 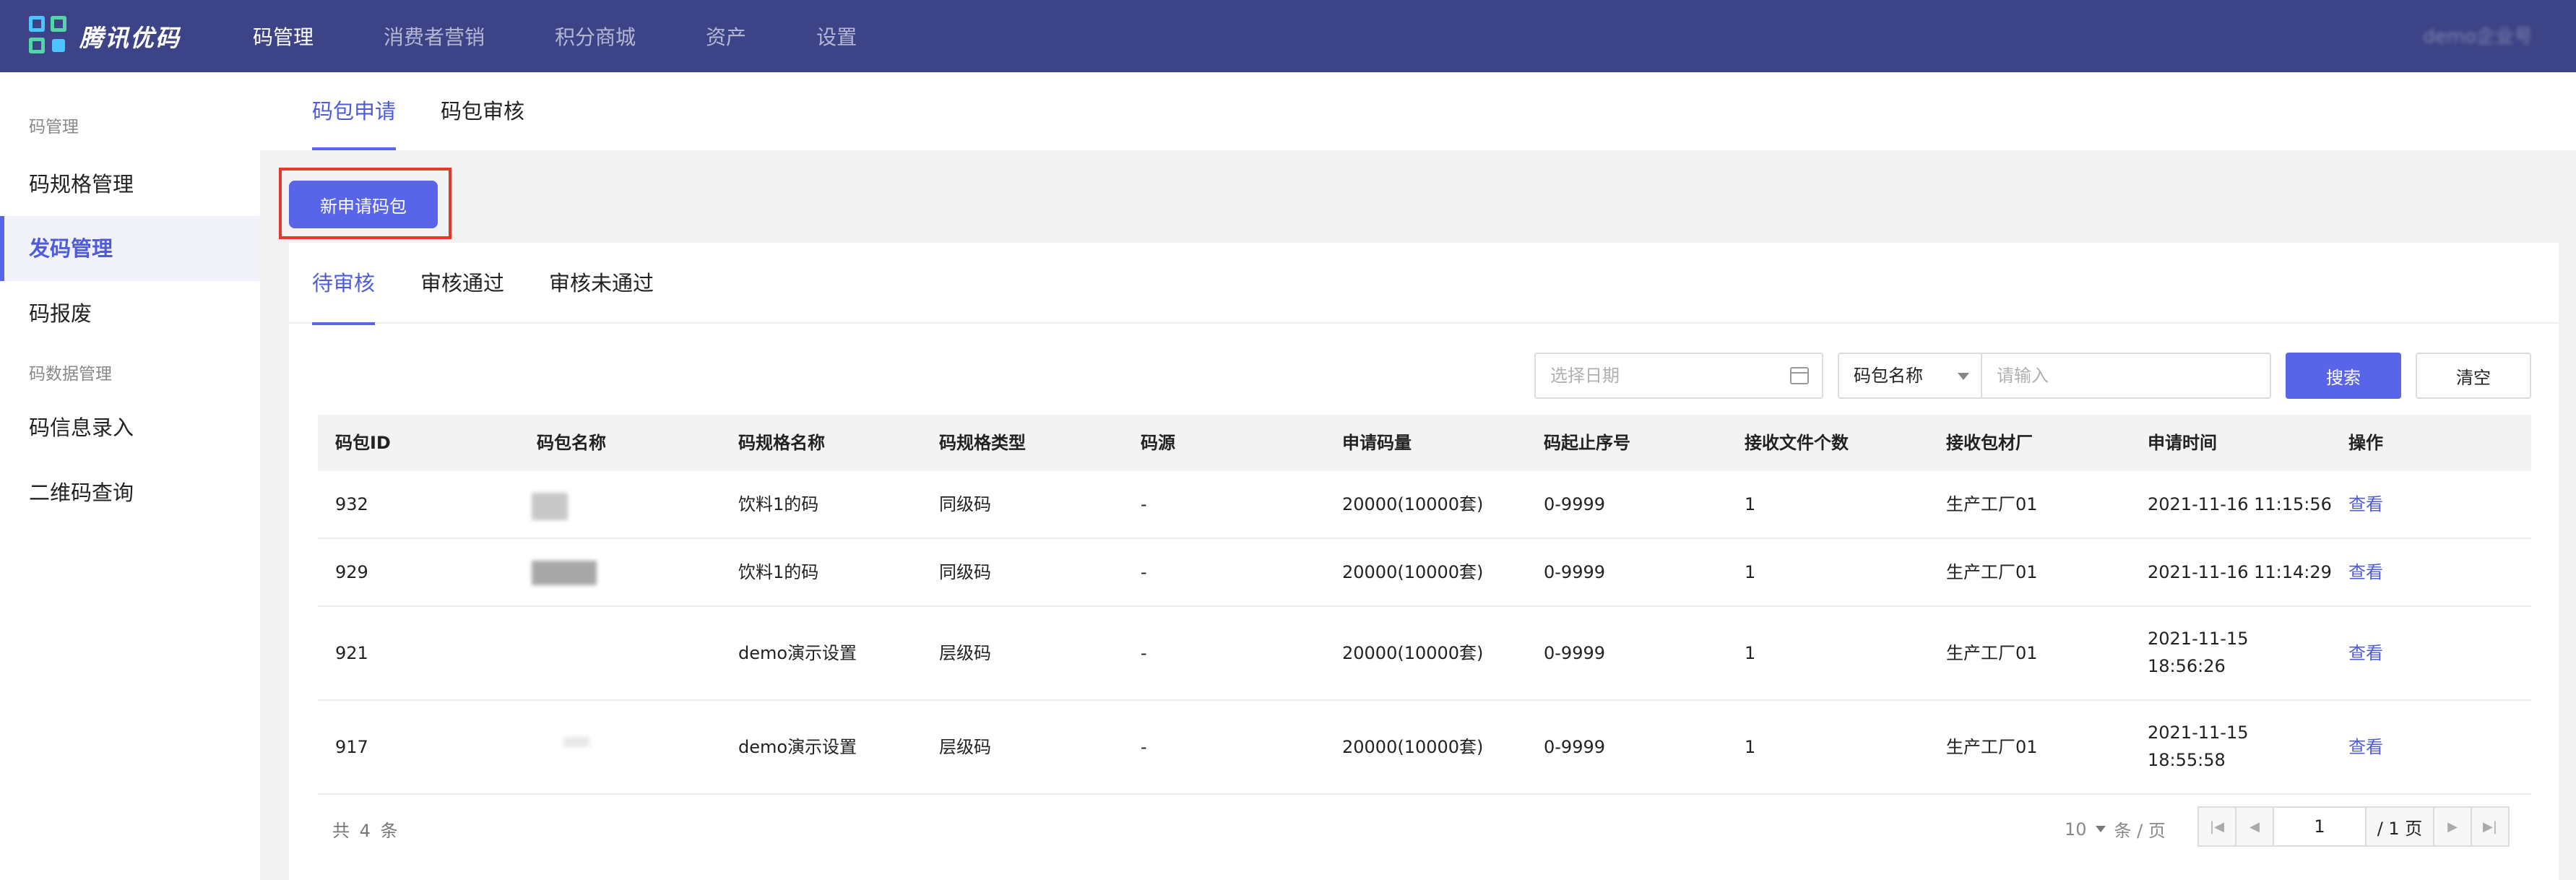 I want to click on field-select-value: 码包名称, so click(x=1889, y=376).